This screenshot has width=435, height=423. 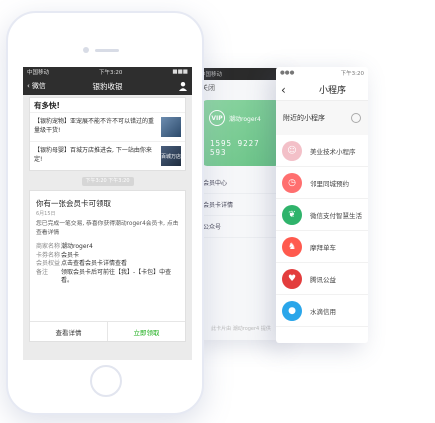 I want to click on carrier-label: 中国移动, so click(x=38, y=73).